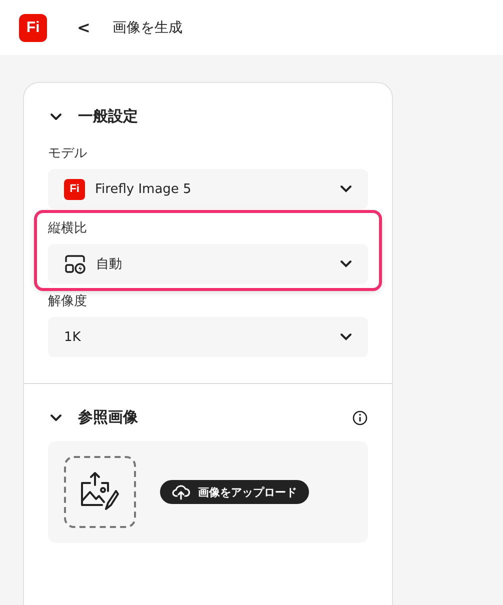 This screenshot has height=605, width=503. I want to click on info-icon, so click(360, 418).